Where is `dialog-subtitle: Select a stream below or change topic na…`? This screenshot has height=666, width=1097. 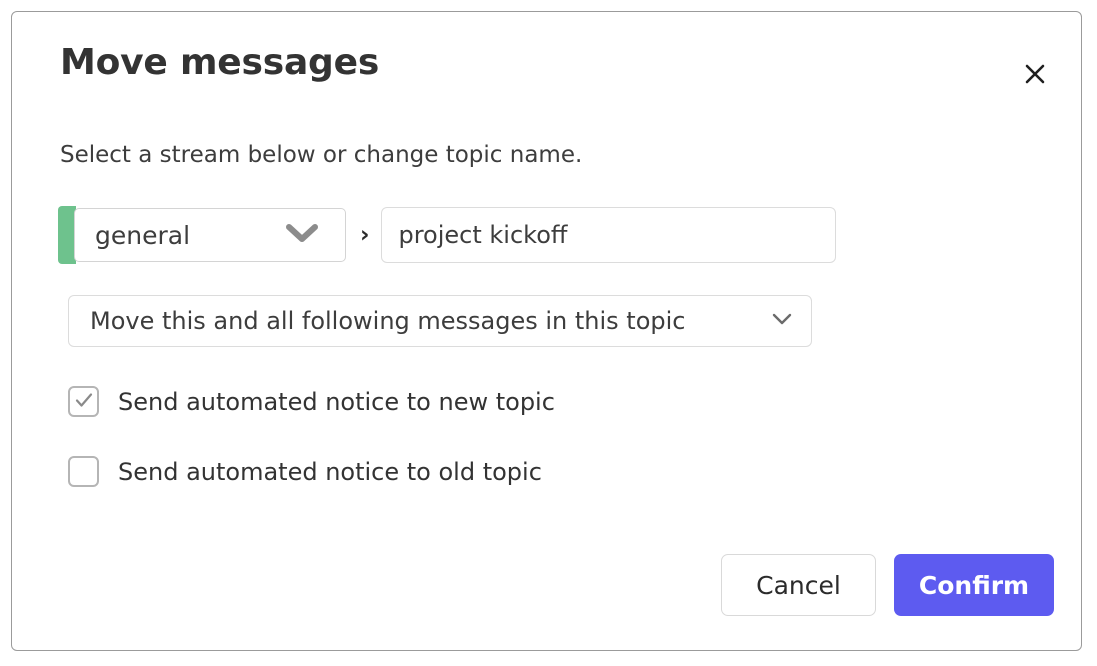
dialog-subtitle: Select a stream below or change topic na… is located at coordinates (321, 155).